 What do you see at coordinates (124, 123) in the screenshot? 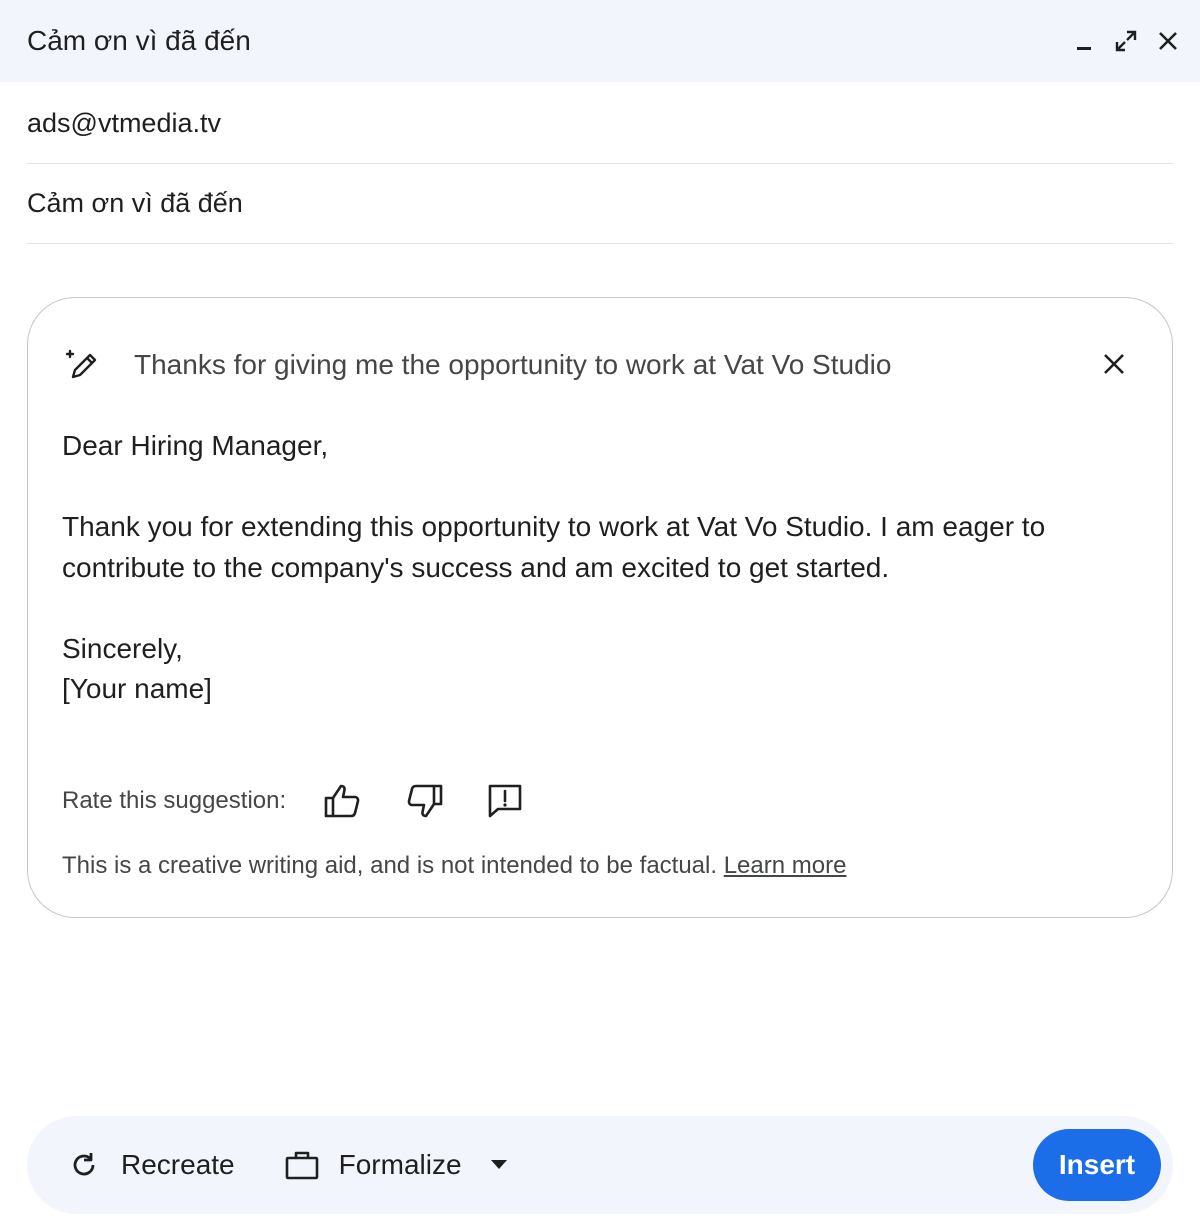
I see `recipient-value: ads@vtmedia.tv` at bounding box center [124, 123].